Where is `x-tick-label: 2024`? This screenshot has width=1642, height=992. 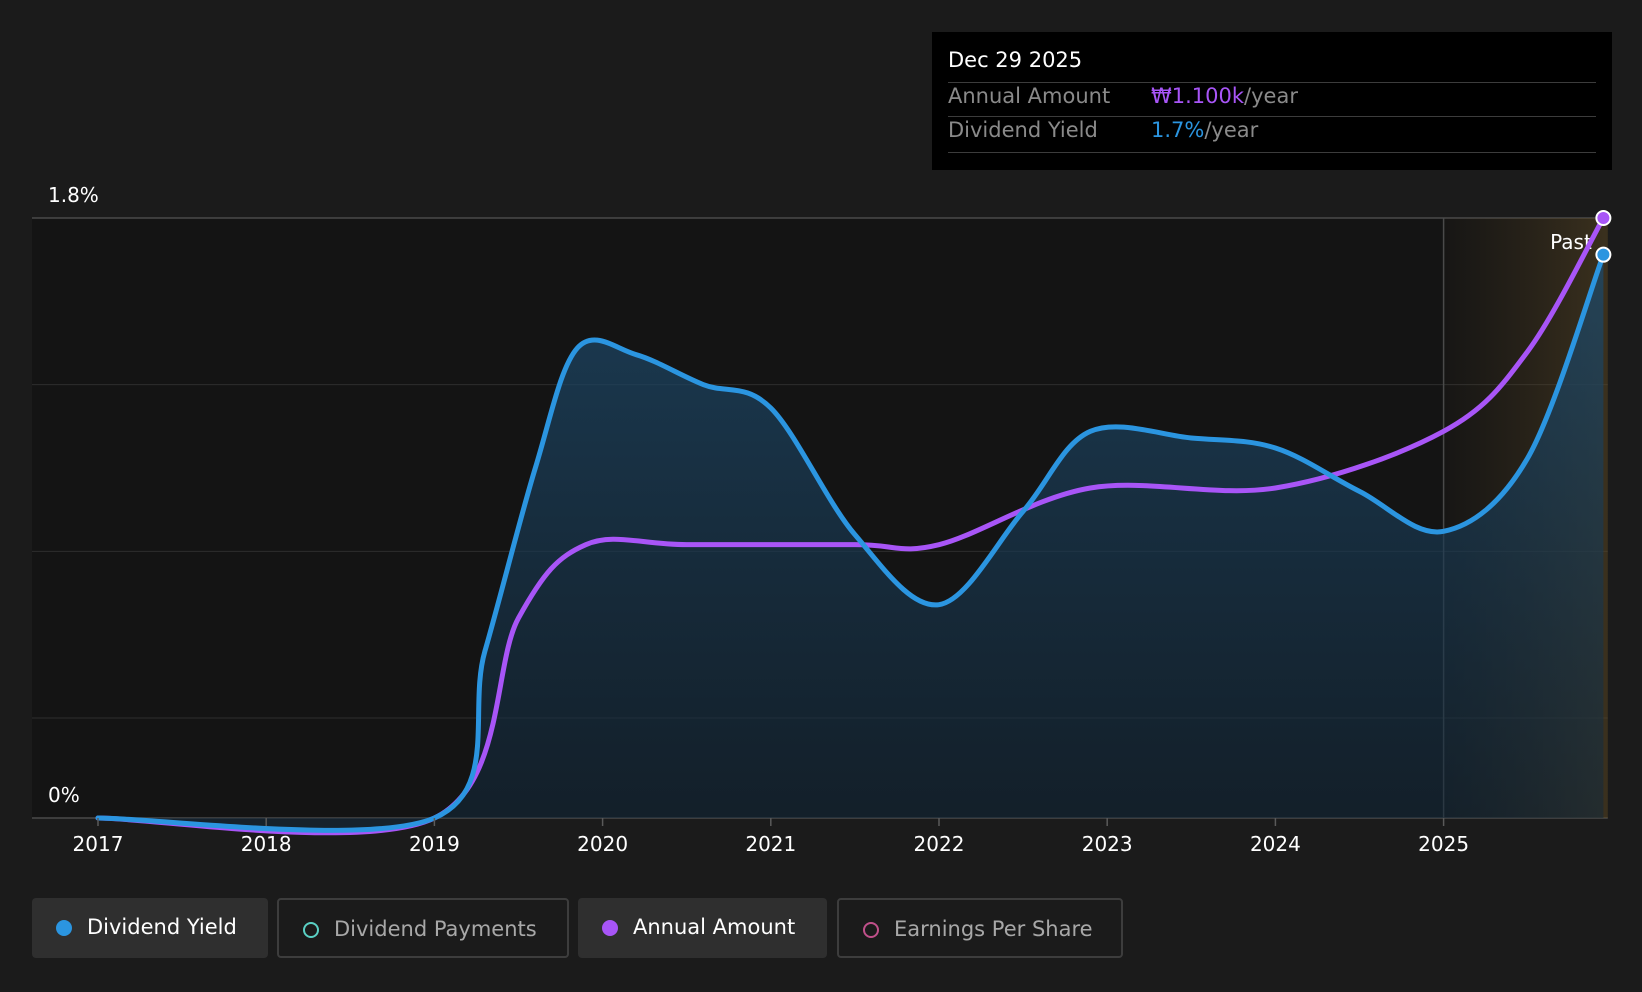
x-tick-label: 2024 is located at coordinates (1275, 844).